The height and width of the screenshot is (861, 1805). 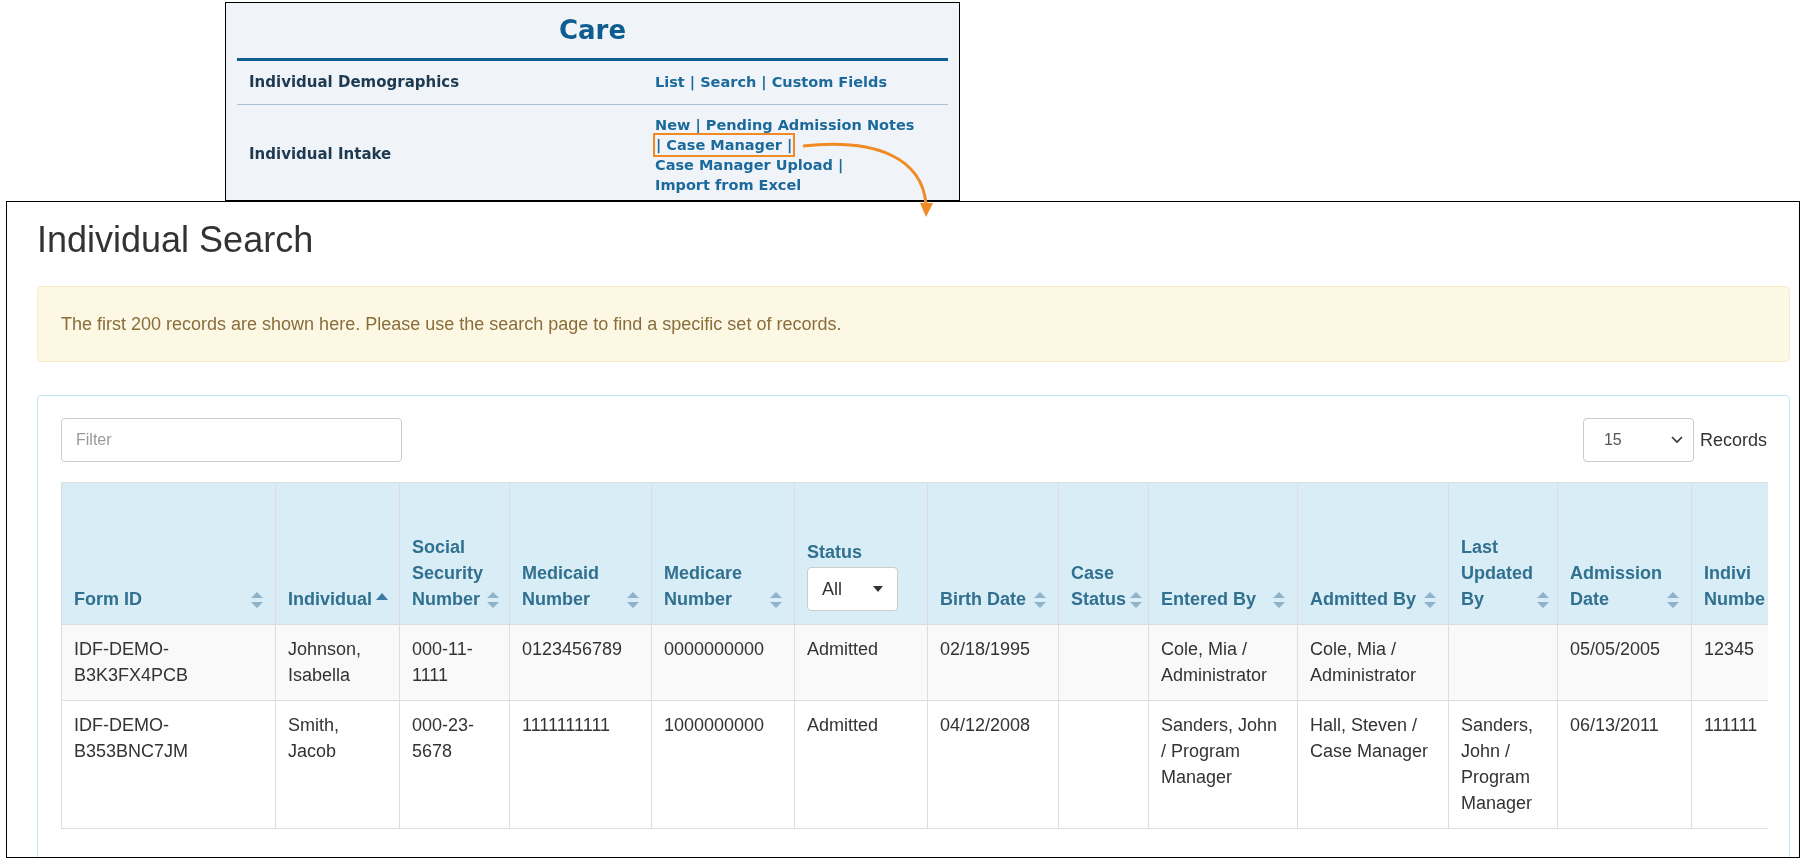 What do you see at coordinates (448, 573) in the screenshot?
I see `column-label: Social Security Number` at bounding box center [448, 573].